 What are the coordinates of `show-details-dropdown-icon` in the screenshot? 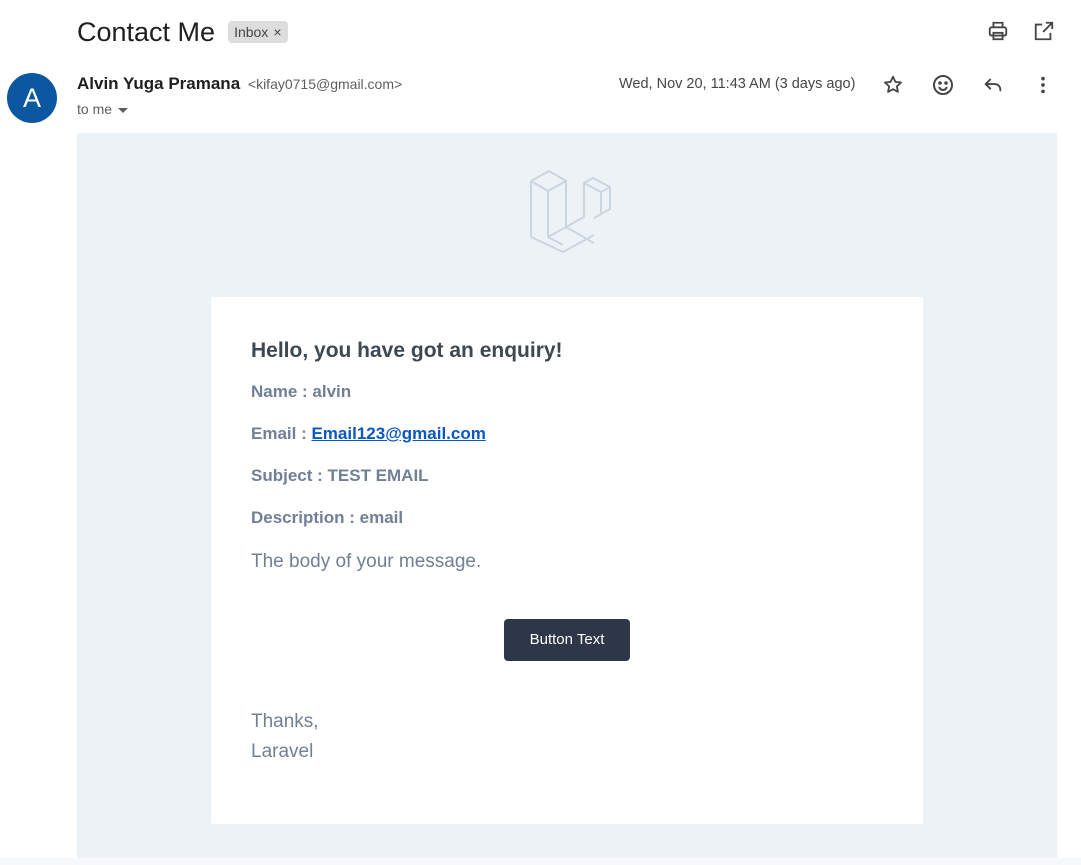 It's located at (123, 110).